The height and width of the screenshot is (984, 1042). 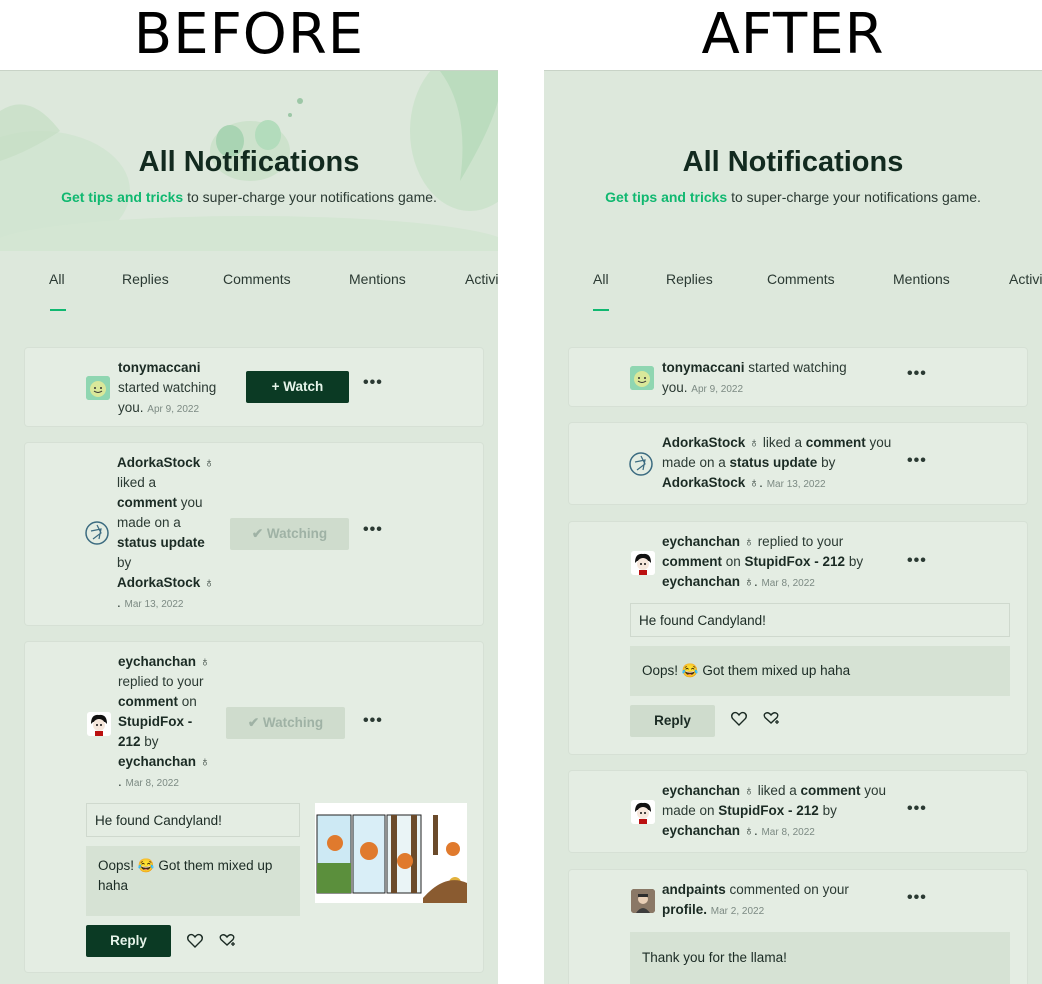 What do you see at coordinates (684, 909) in the screenshot?
I see `profile-link: profile.` at bounding box center [684, 909].